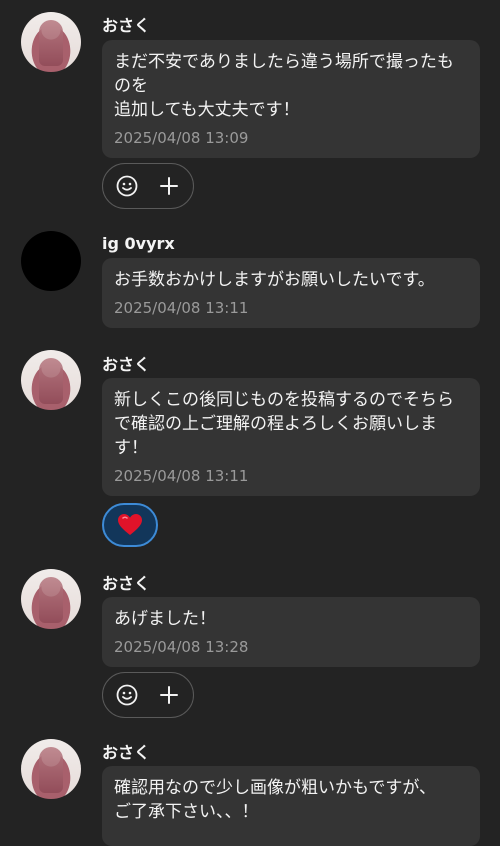 This screenshot has width=500, height=846. I want to click on heart-icon, so click(130, 525).